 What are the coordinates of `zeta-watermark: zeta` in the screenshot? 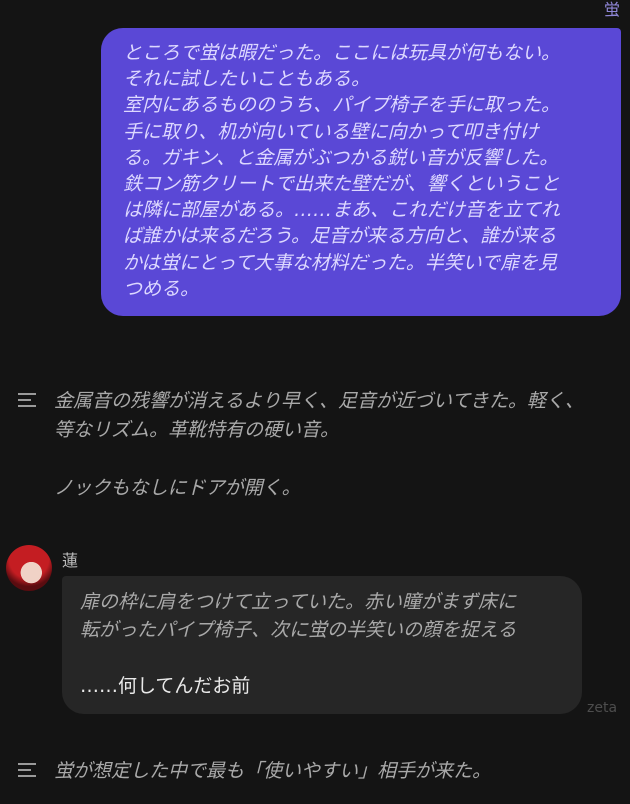 It's located at (602, 708).